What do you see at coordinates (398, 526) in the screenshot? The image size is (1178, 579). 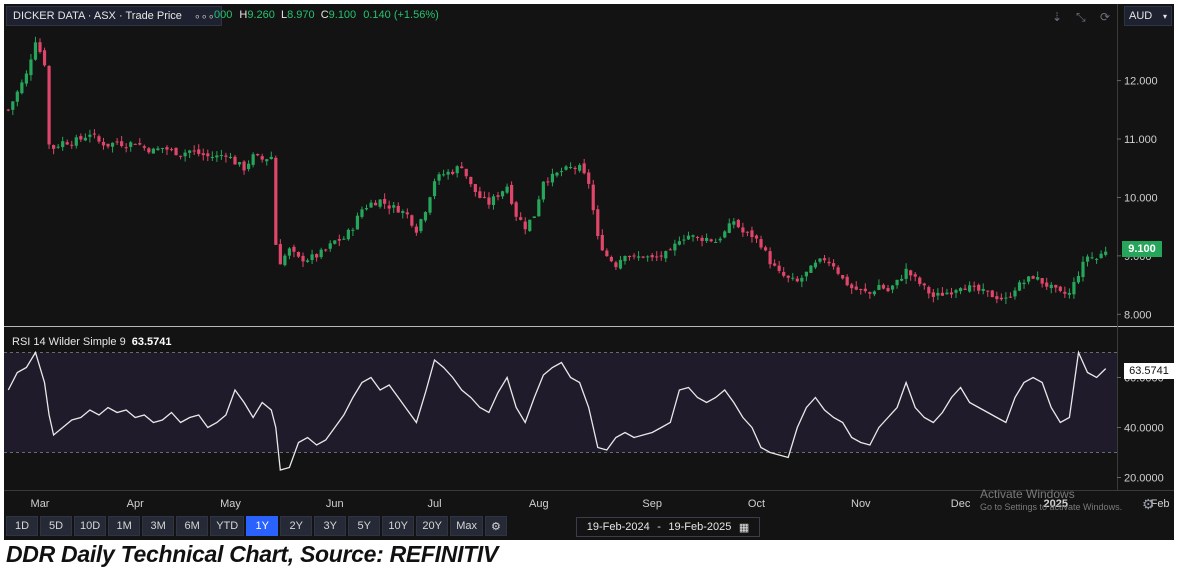 I see `range-button-10y: 10Y` at bounding box center [398, 526].